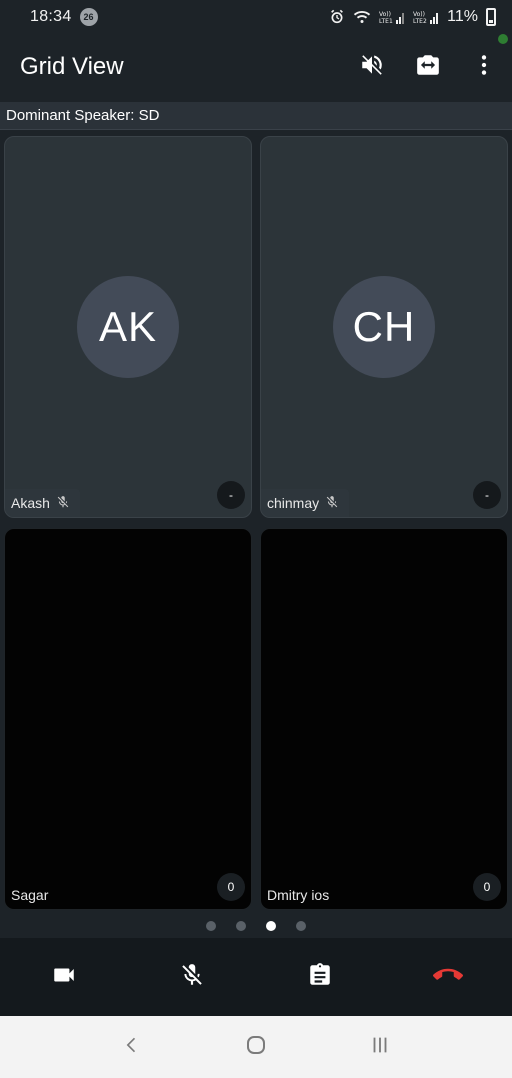 This screenshot has width=512, height=1078. Describe the element at coordinates (256, 977) in the screenshot. I see `call-control-bar` at that location.